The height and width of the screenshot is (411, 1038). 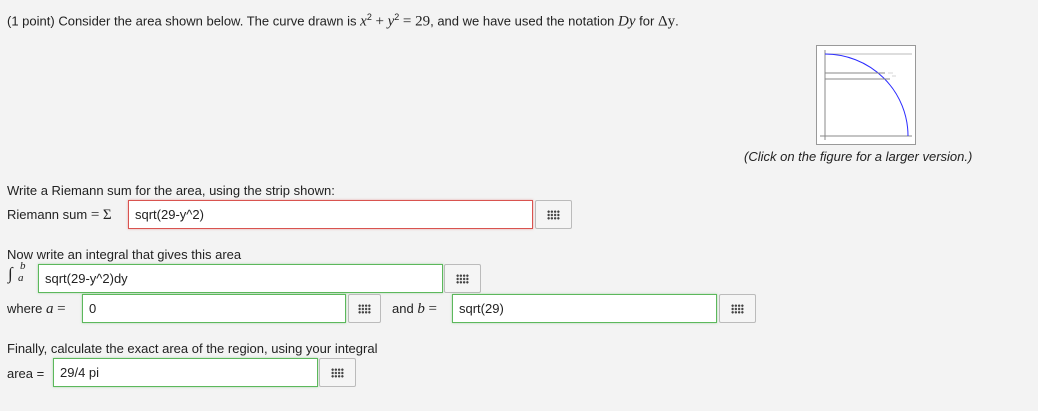 What do you see at coordinates (61, 309) in the screenshot?
I see `a-equals: =` at bounding box center [61, 309].